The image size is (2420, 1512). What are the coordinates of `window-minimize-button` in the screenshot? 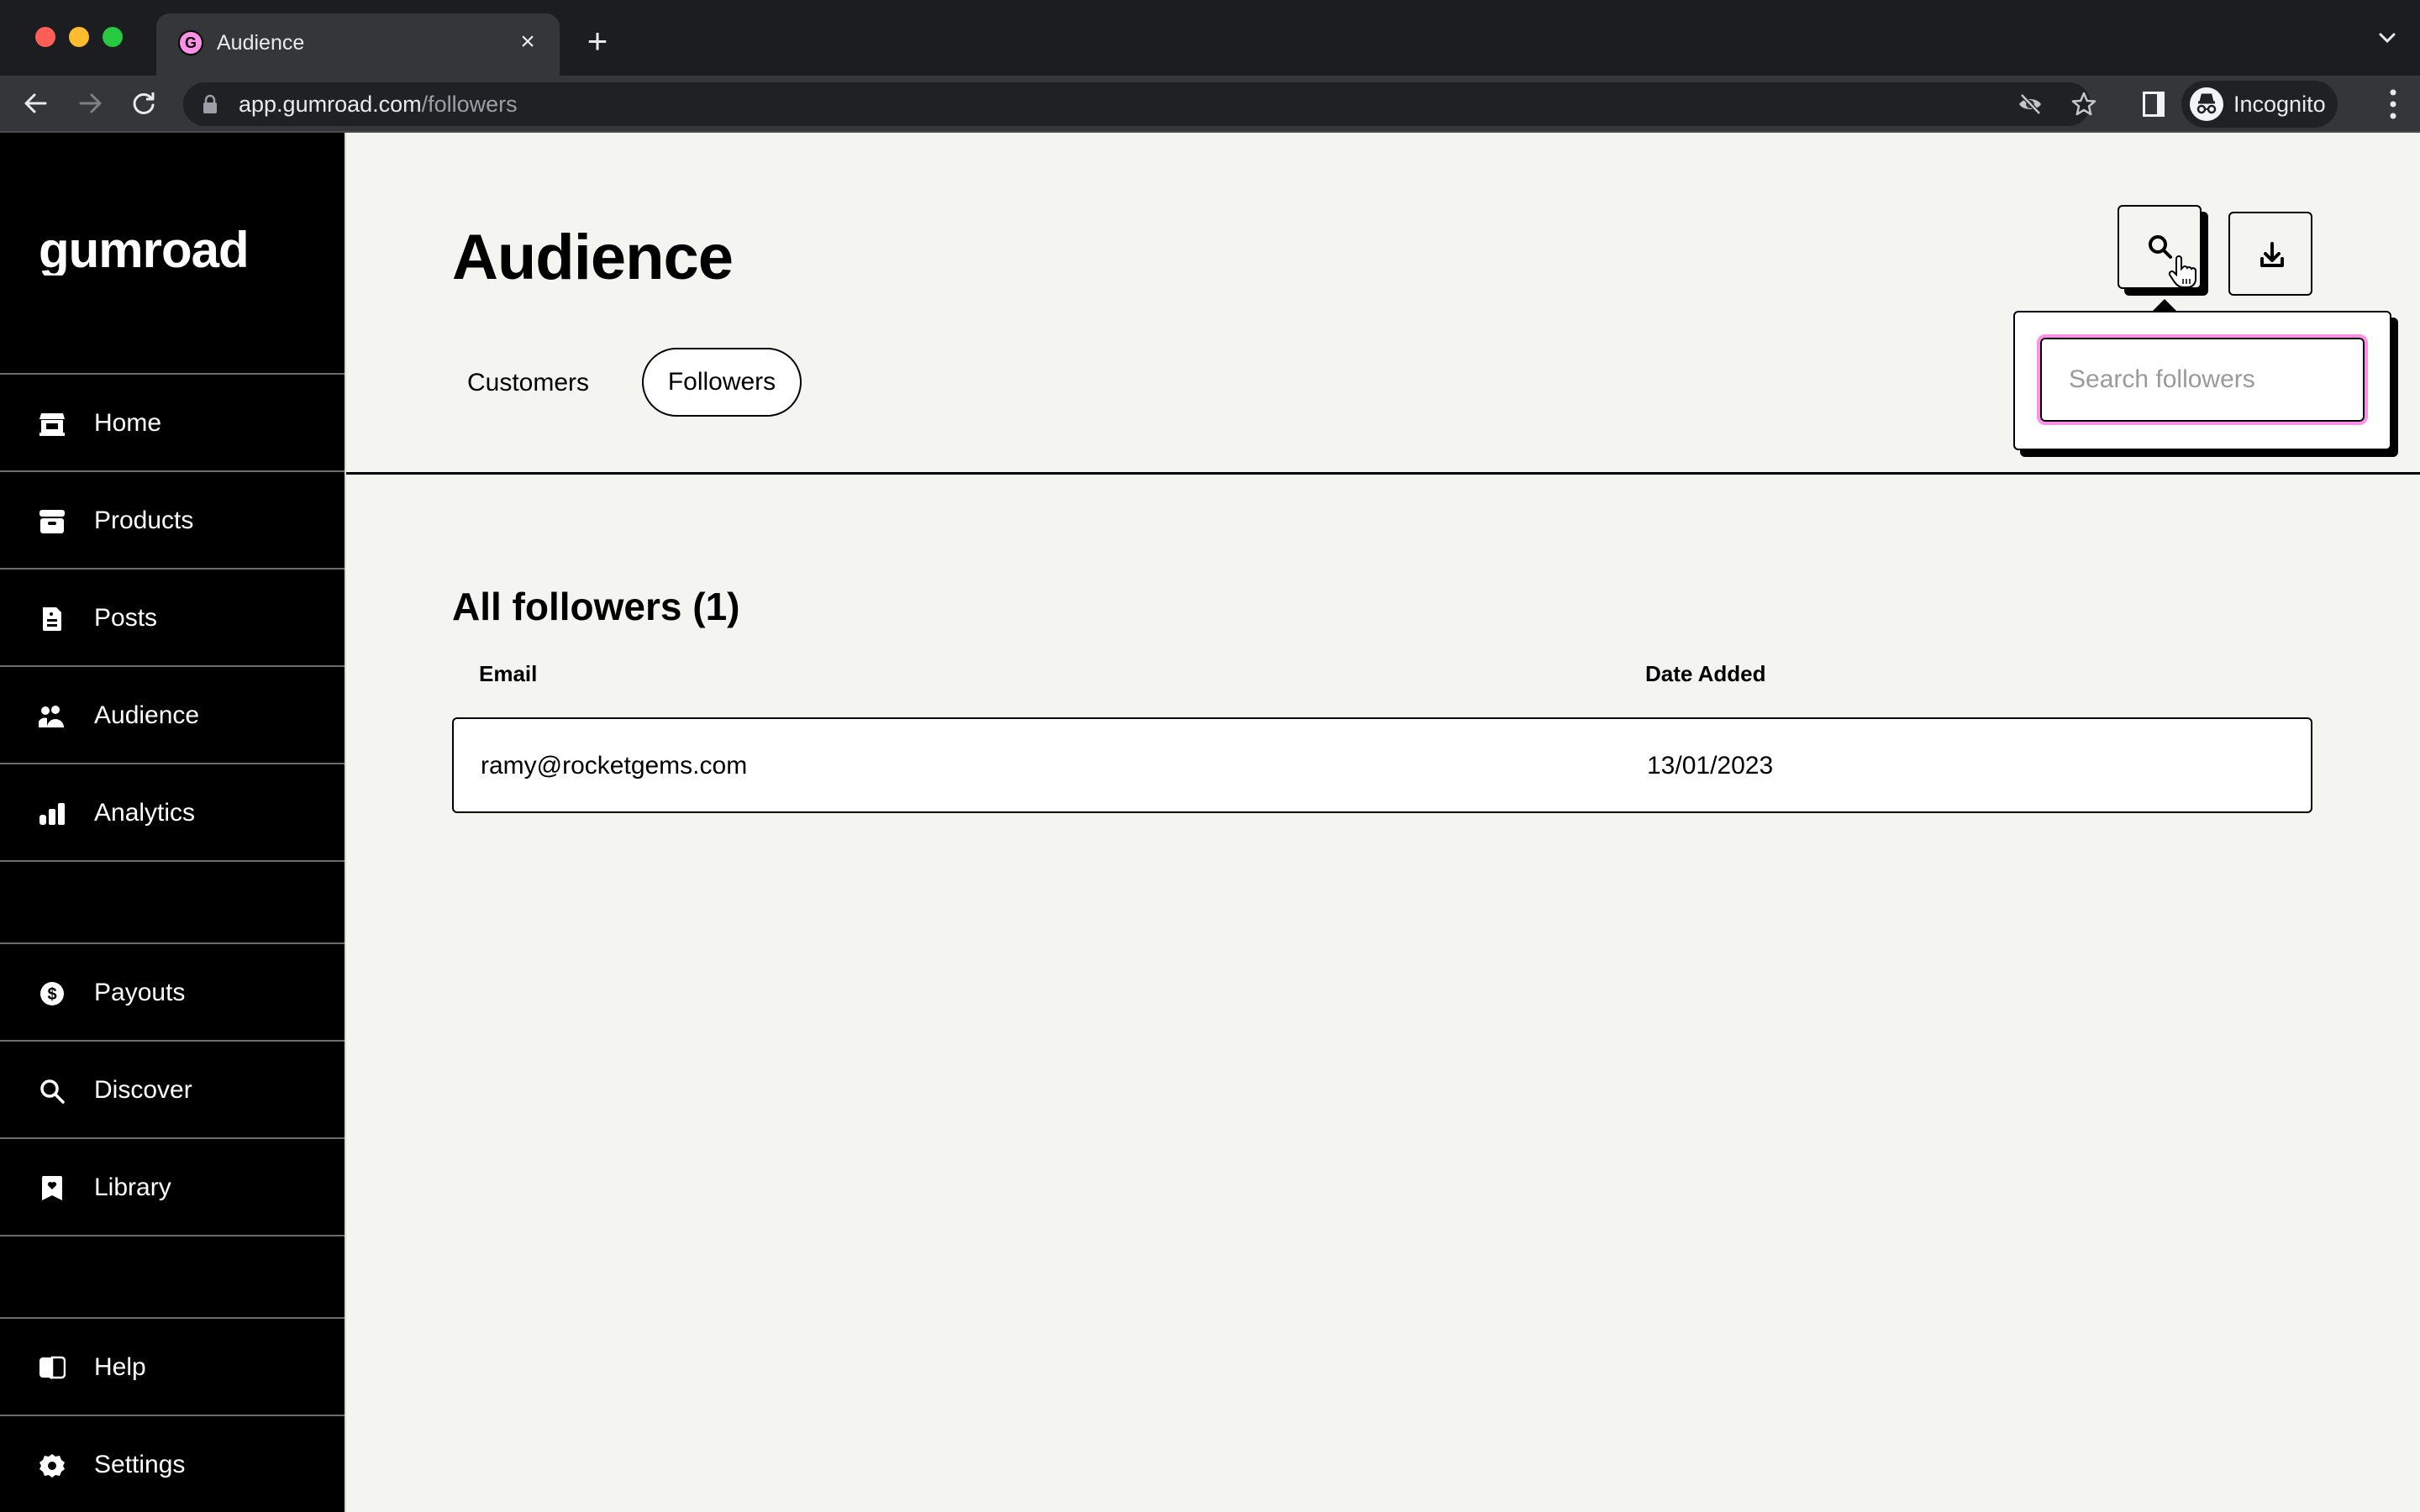 It's located at (79, 37).